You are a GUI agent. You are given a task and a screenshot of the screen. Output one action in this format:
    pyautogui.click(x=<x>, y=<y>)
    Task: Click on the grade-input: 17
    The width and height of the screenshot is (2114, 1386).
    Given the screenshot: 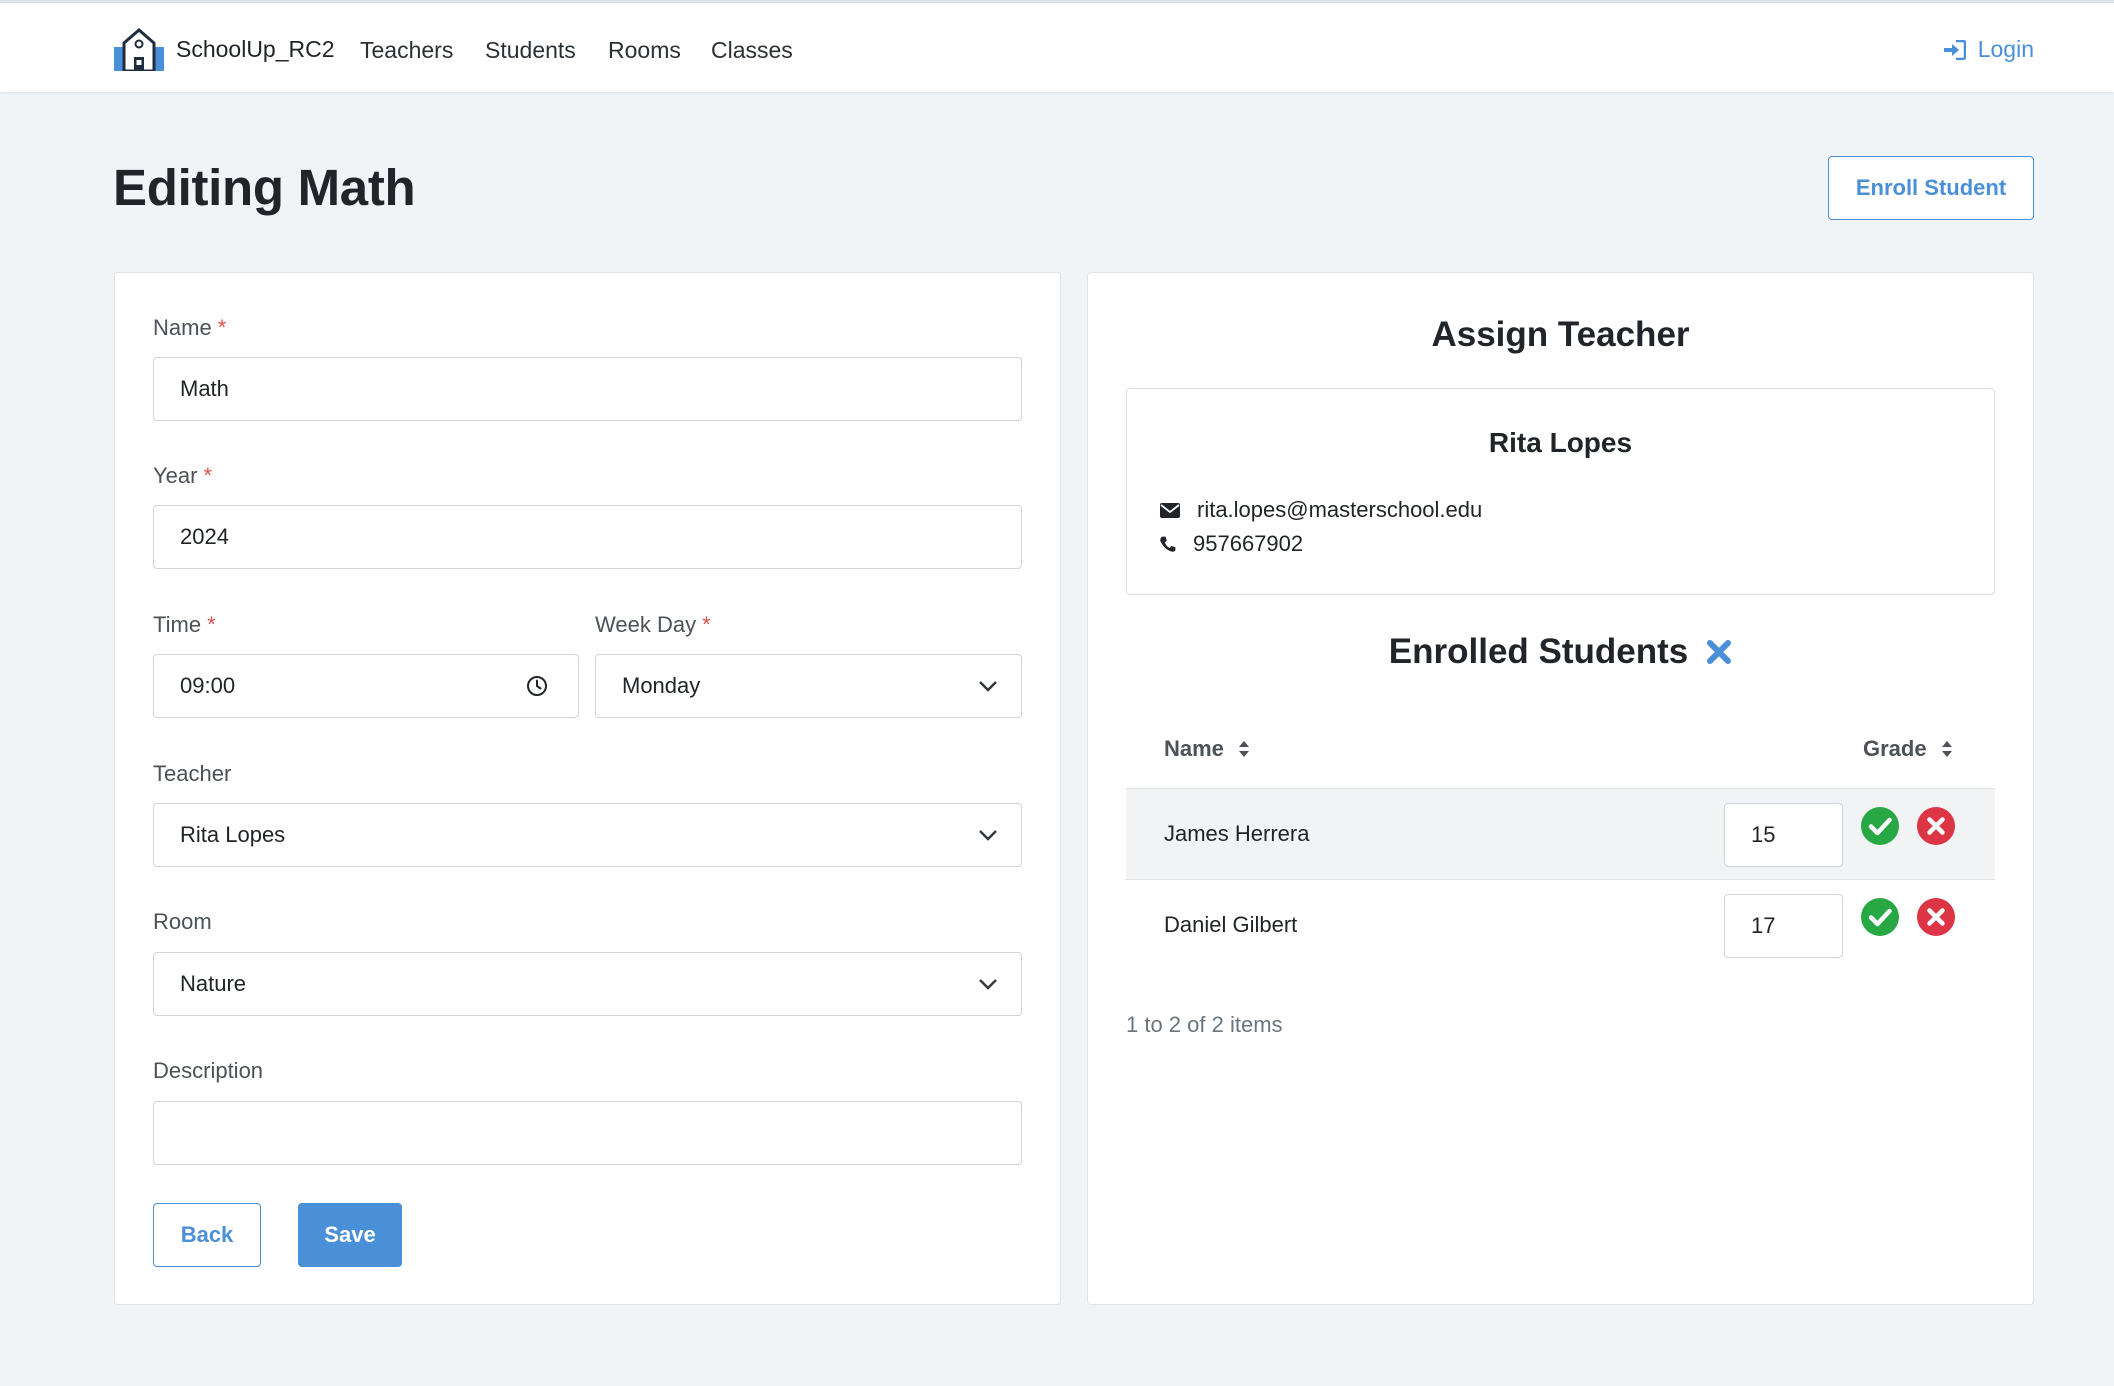 What is the action you would take?
    pyautogui.click(x=1783, y=926)
    